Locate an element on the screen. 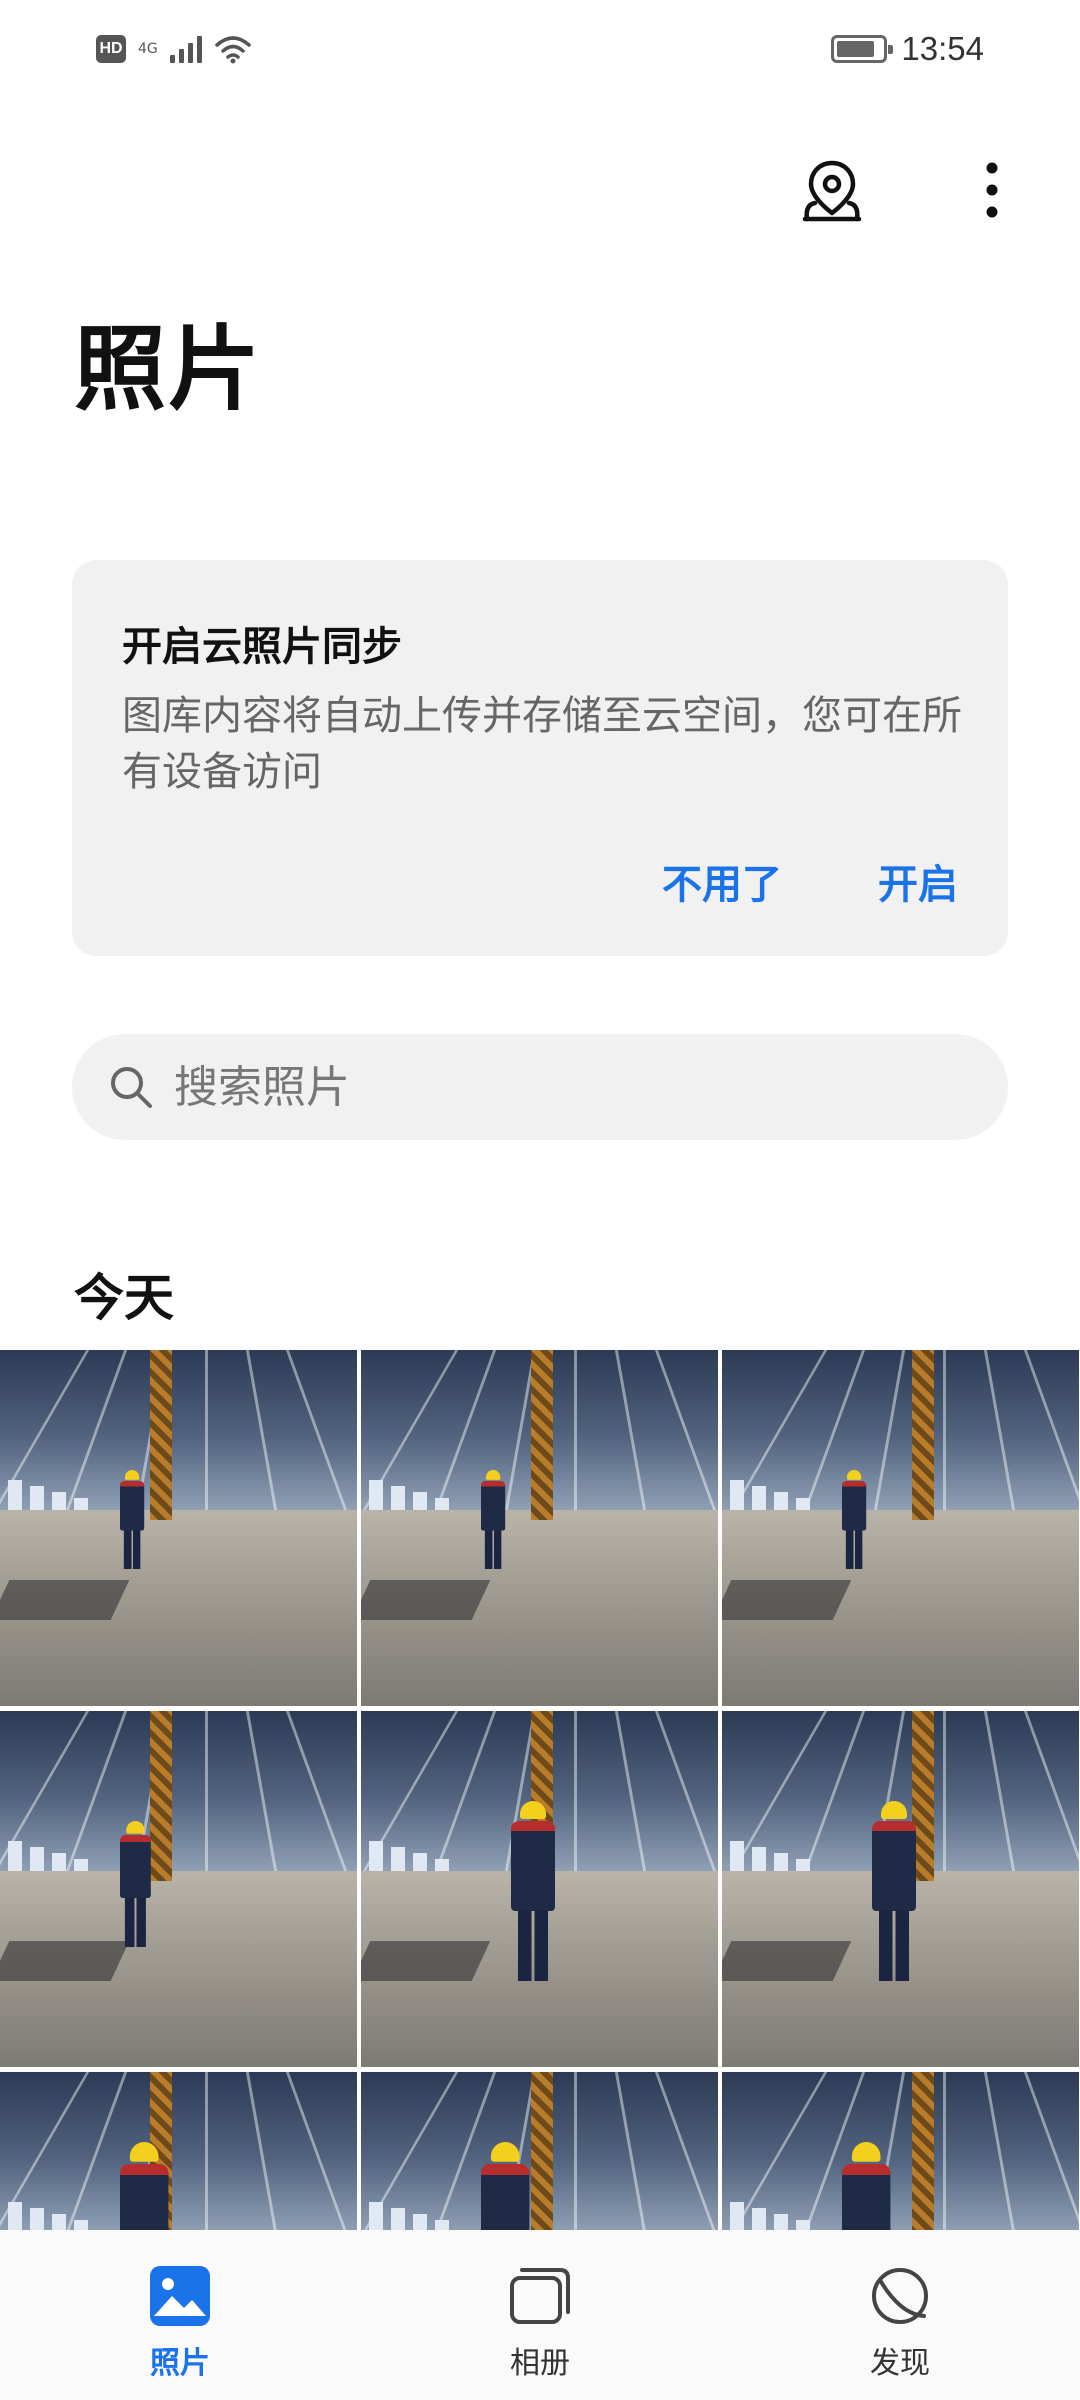  location-button is located at coordinates (832, 190).